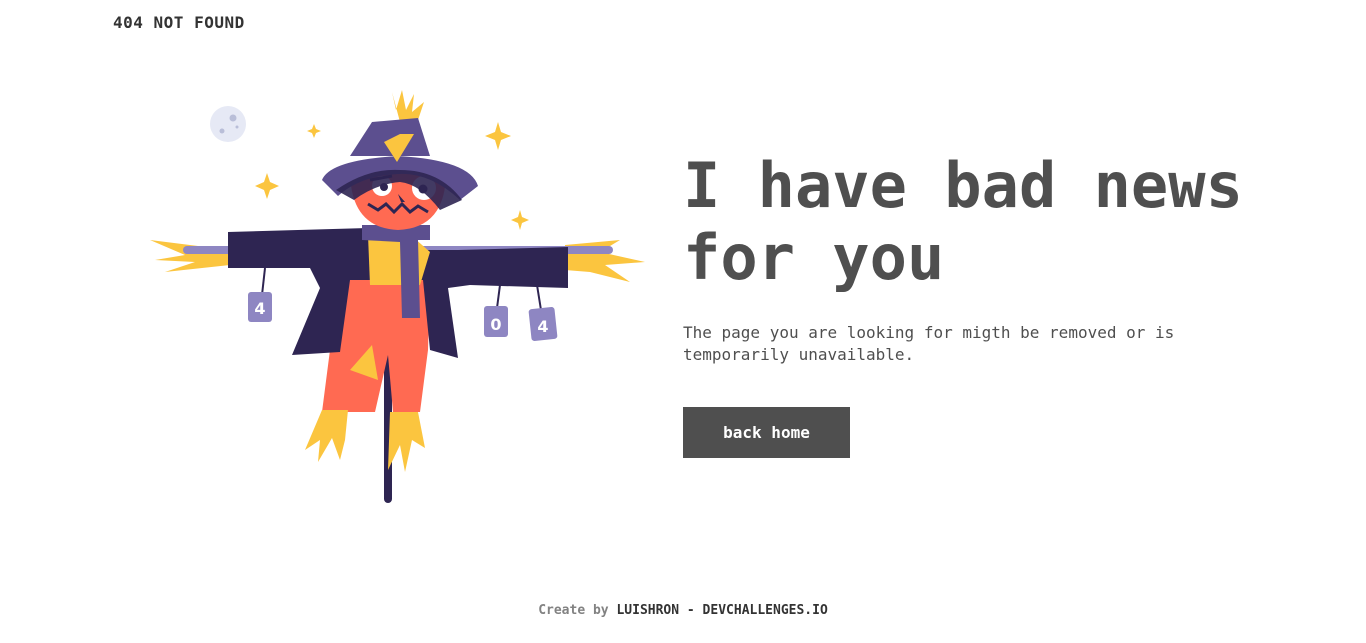 The width and height of the screenshot is (1366, 643). I want to click on back-home-button: back home, so click(766, 432).